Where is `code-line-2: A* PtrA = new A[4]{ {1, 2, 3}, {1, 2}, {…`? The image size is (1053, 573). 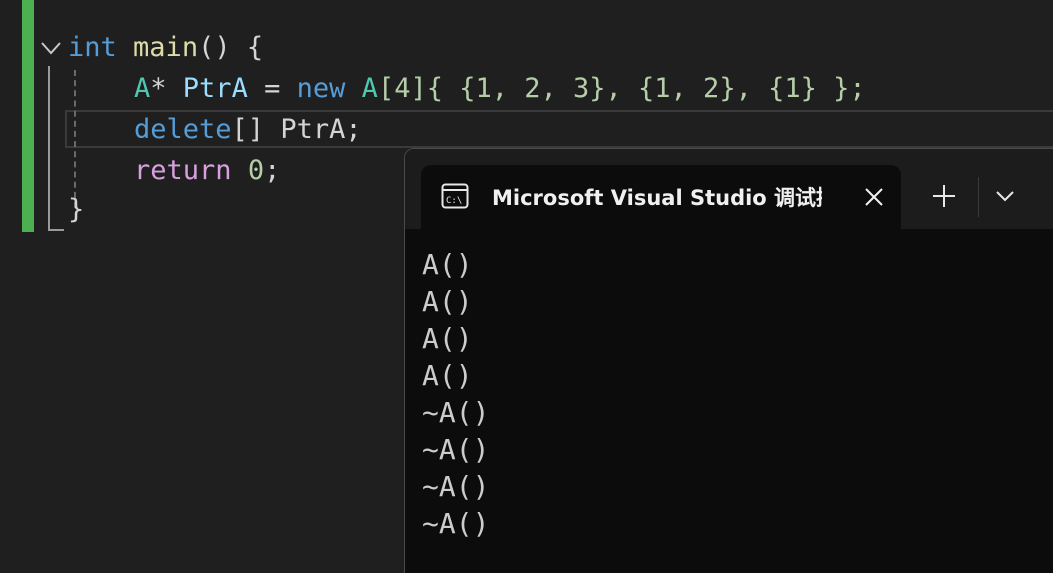
code-line-2: A* PtrA = new A[4]{ {1, 2, 3}, {1, 2}, {… is located at coordinates (500, 89).